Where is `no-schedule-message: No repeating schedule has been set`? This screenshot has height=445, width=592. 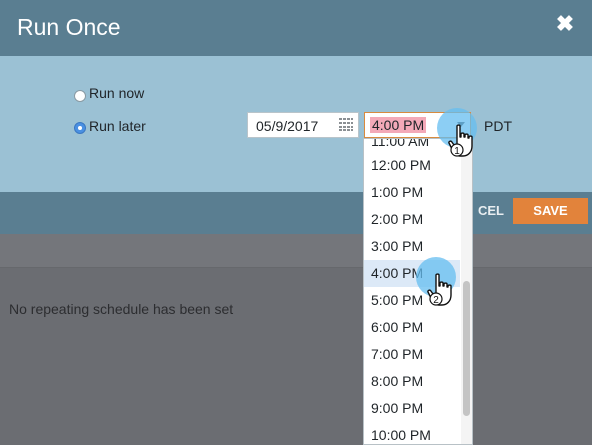 no-schedule-message: No repeating schedule has been set is located at coordinates (121, 309).